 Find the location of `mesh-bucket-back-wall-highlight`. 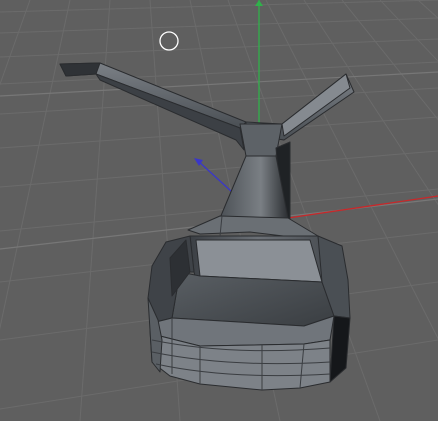

mesh-bucket-back-wall-highlight is located at coordinates (259, 261).